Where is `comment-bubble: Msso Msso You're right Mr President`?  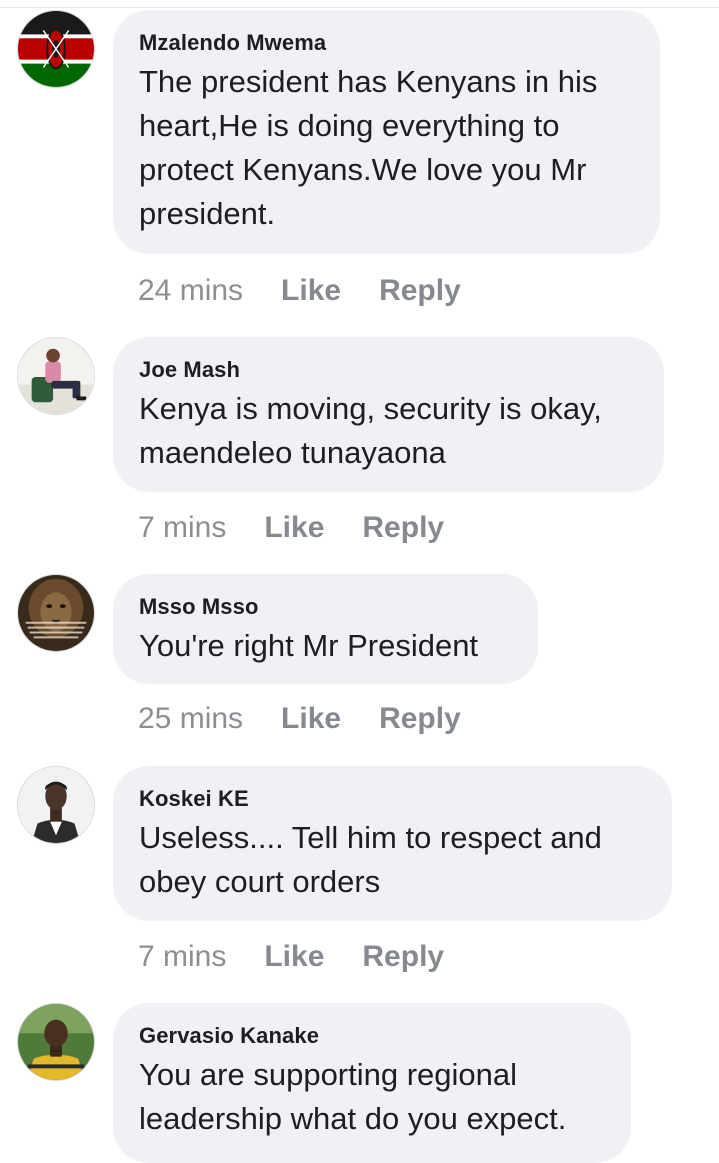
comment-bubble: Msso Msso You're right Mr President is located at coordinates (325, 629).